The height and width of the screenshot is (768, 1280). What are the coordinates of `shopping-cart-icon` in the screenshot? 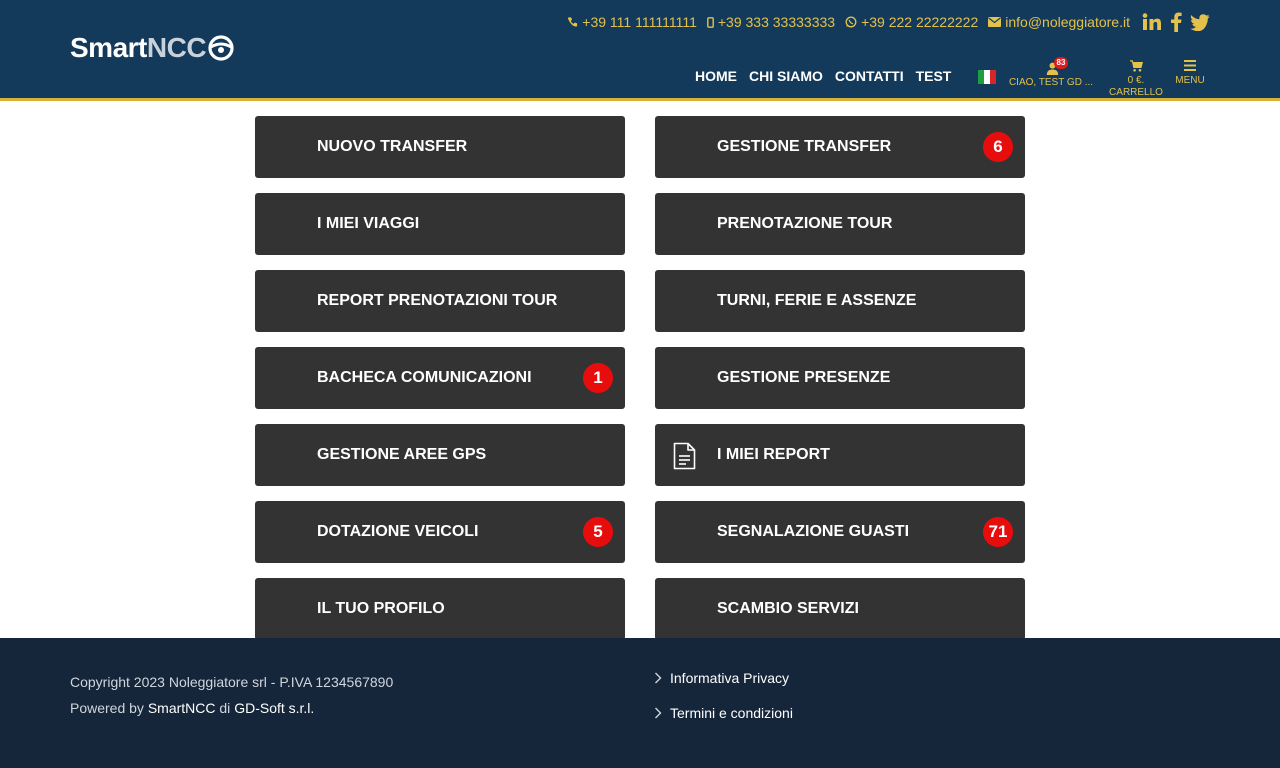 It's located at (1136, 66).